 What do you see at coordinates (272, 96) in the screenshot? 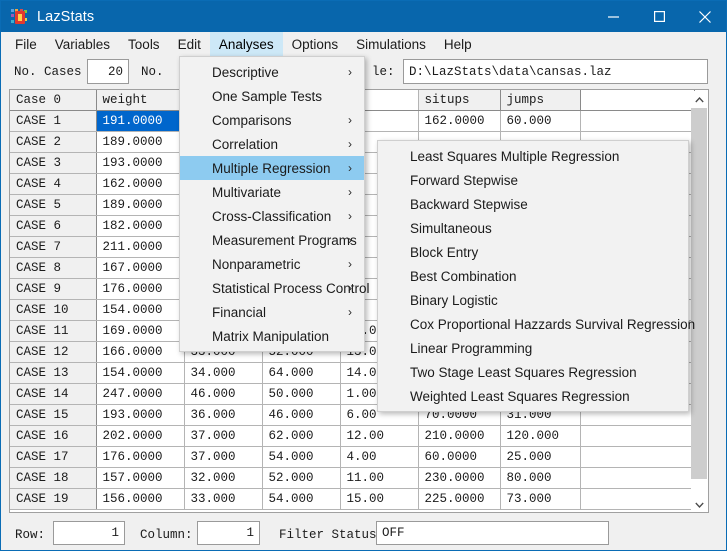
I see `analyses-item-one-sample-tests: One Sample Tests` at bounding box center [272, 96].